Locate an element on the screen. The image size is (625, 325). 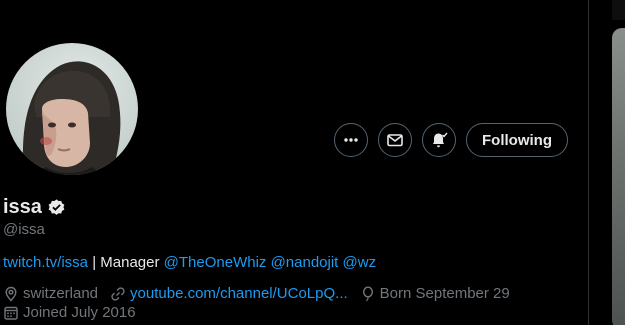
calendar-icon is located at coordinates (11, 313).